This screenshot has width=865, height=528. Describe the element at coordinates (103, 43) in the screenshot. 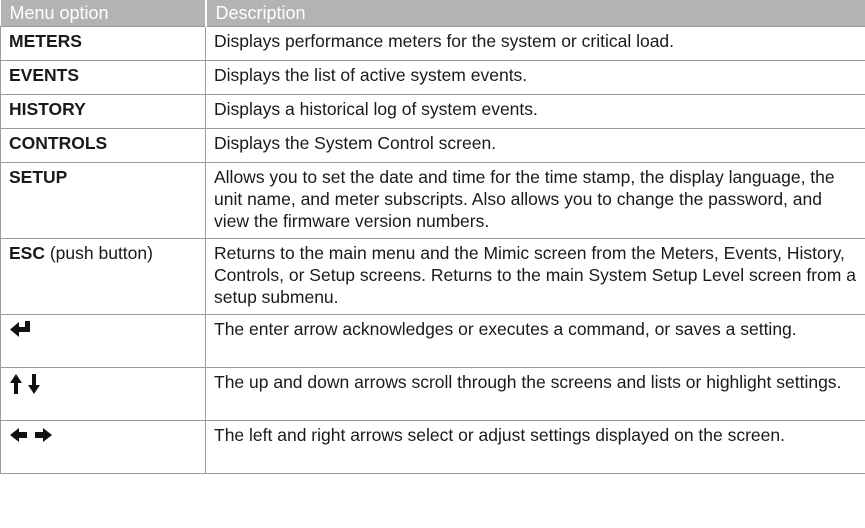

I see `option-cell: METERS` at that location.